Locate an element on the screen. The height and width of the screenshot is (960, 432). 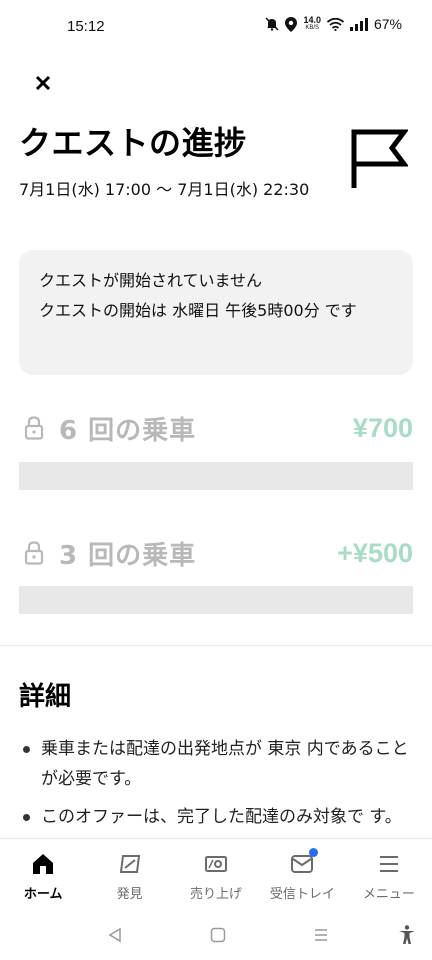
mute-icon is located at coordinates (272, 24).